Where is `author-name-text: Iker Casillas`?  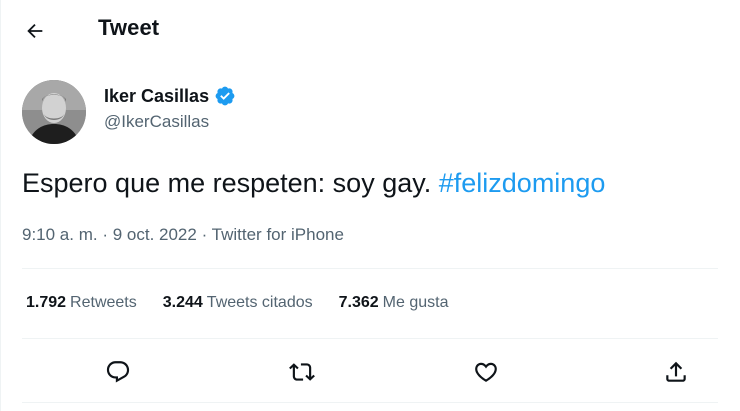 author-name-text: Iker Casillas is located at coordinates (157, 95).